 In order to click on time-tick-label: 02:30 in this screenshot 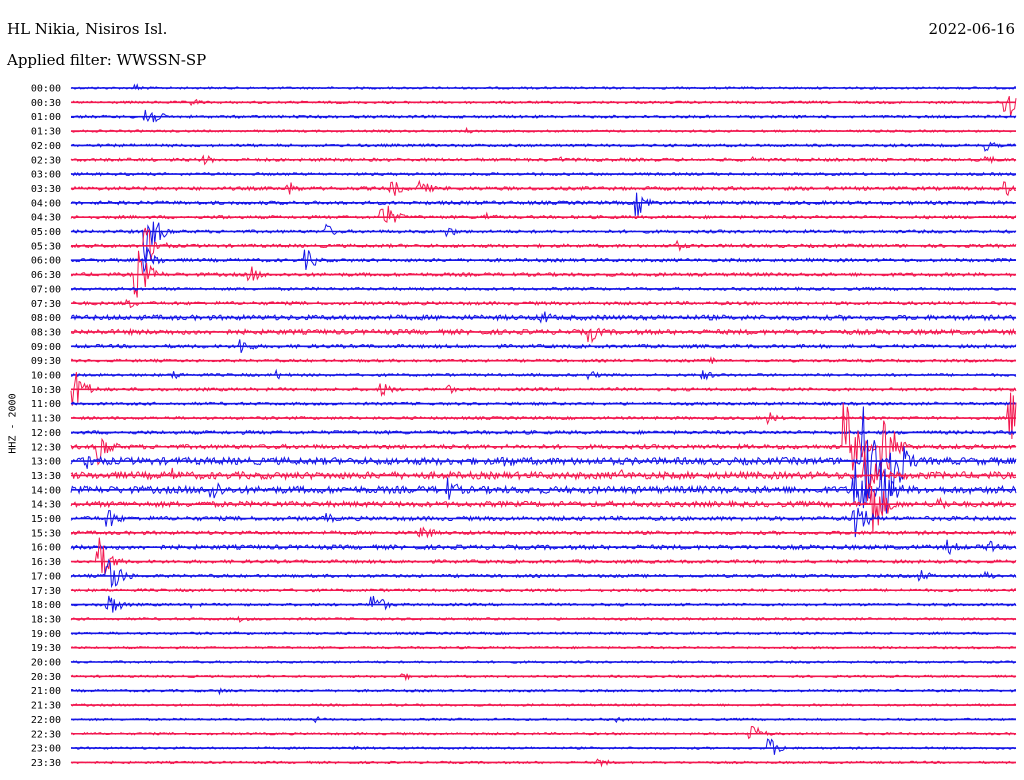, I will do `click(46, 160)`.